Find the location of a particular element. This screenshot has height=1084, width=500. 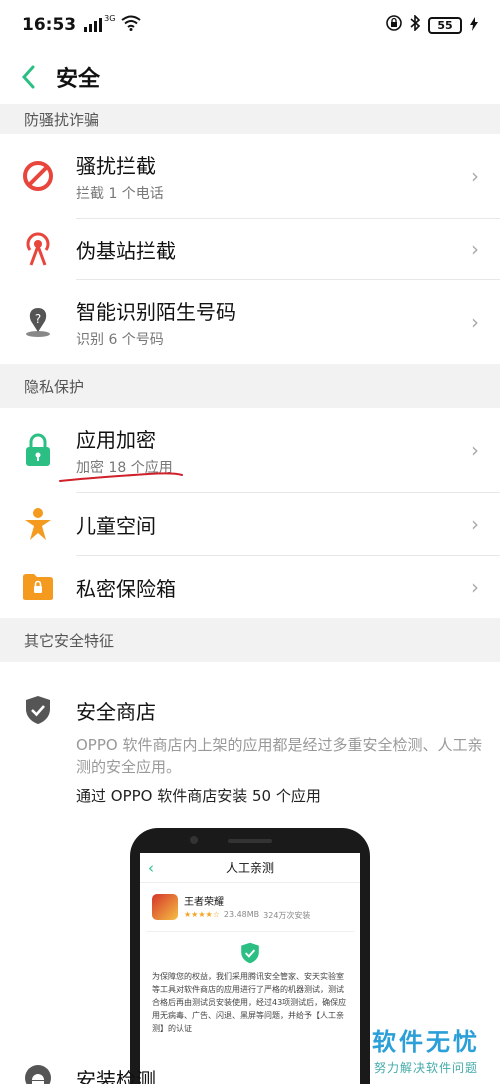

game-app-icon is located at coordinates (165, 907).